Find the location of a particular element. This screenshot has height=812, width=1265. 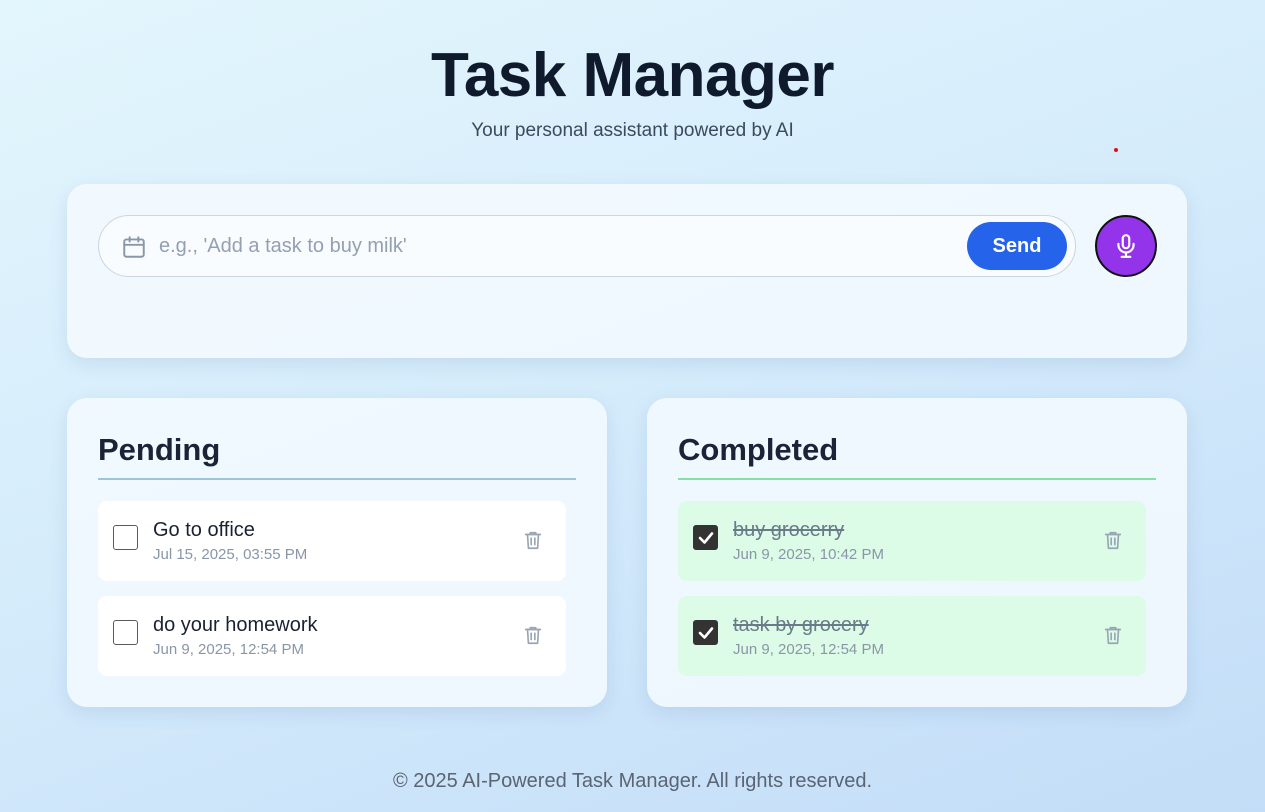

cursor-dot is located at coordinates (1116, 150).